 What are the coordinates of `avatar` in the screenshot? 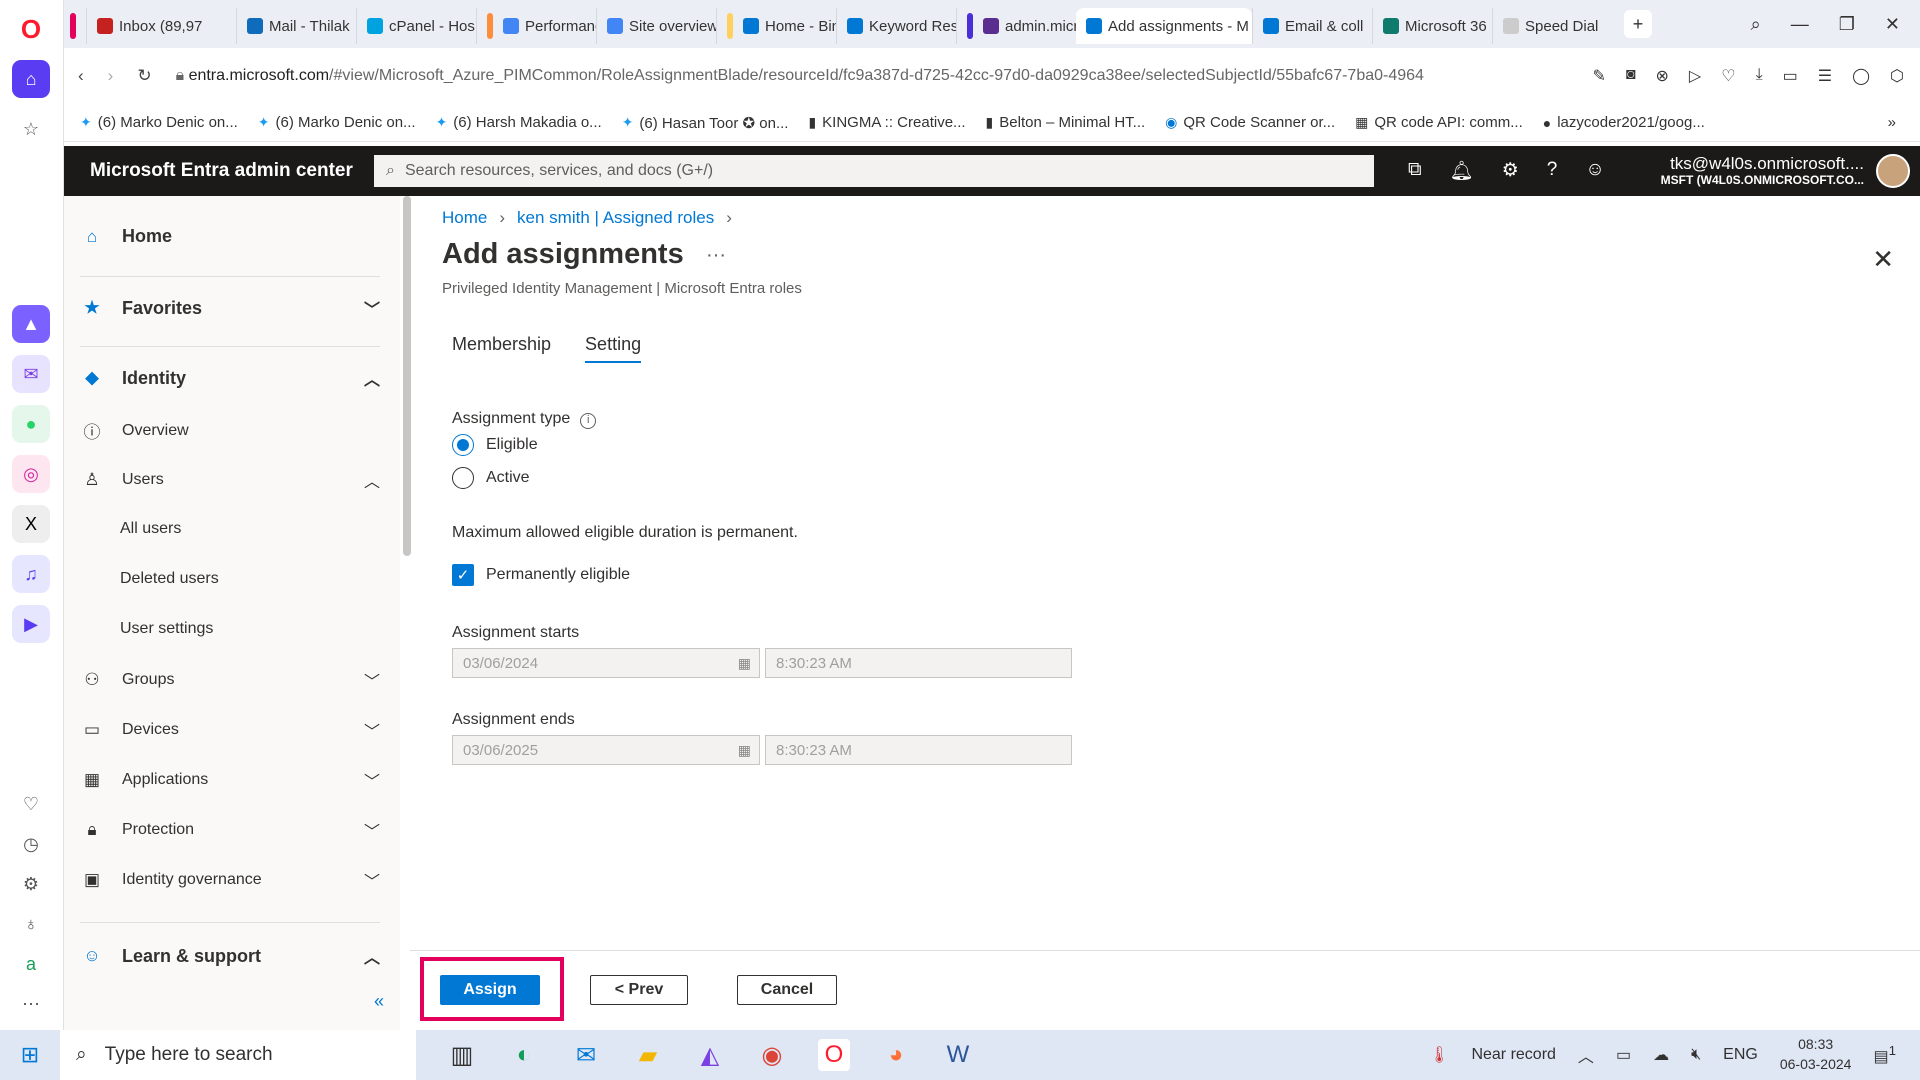 It's located at (1893, 171).